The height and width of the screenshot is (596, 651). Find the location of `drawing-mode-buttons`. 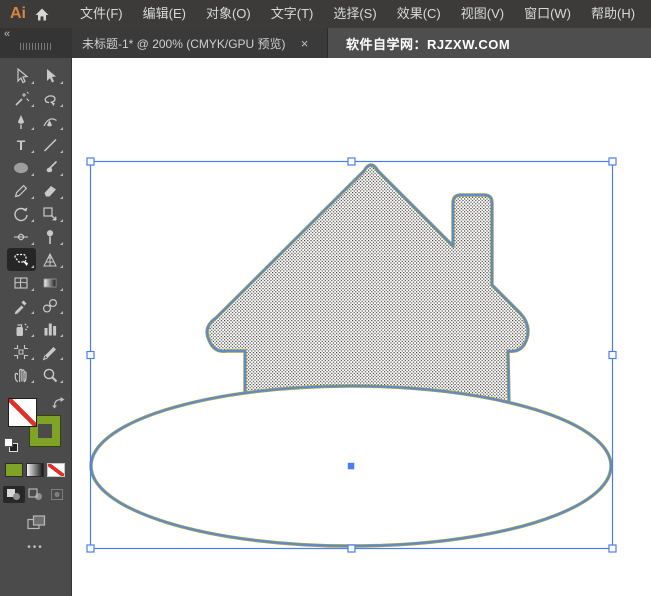

drawing-mode-buttons is located at coordinates (35, 494).